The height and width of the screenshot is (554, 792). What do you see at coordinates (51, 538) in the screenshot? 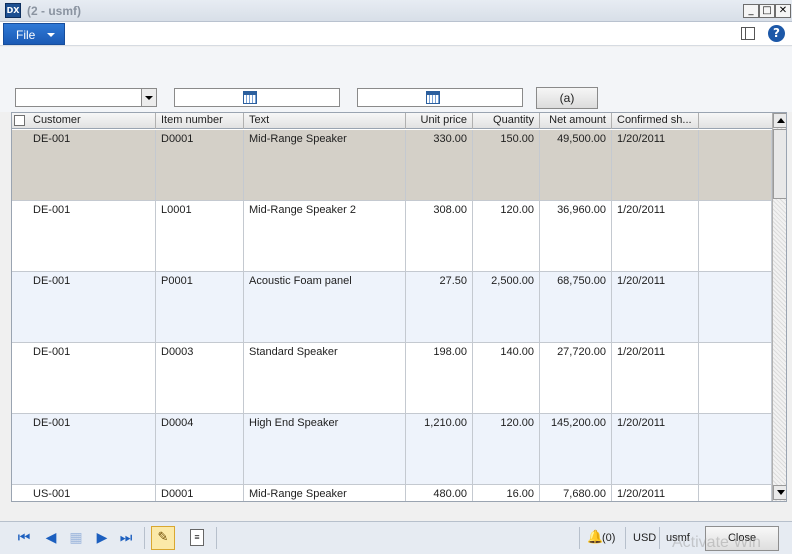
I see `previous-record-icon: ◀` at bounding box center [51, 538].